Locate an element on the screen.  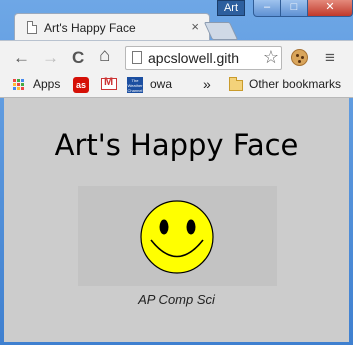
home-icon: ⌂ is located at coordinates (104, 56).